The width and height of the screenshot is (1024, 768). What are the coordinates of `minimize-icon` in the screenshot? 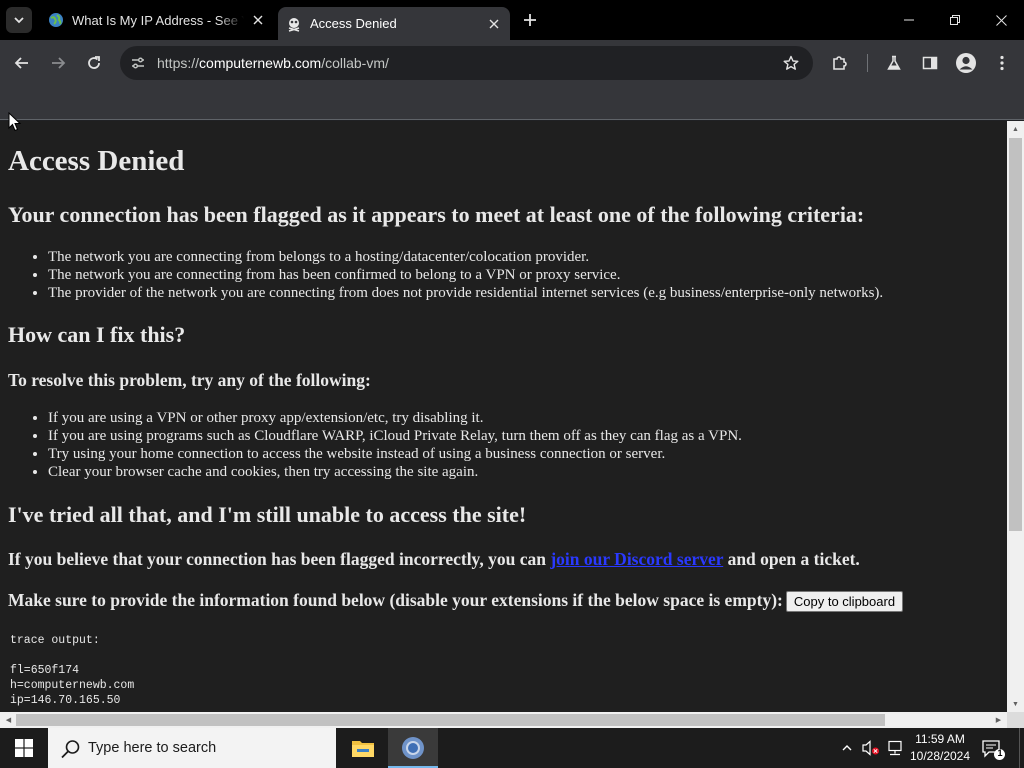 It's located at (909, 20).